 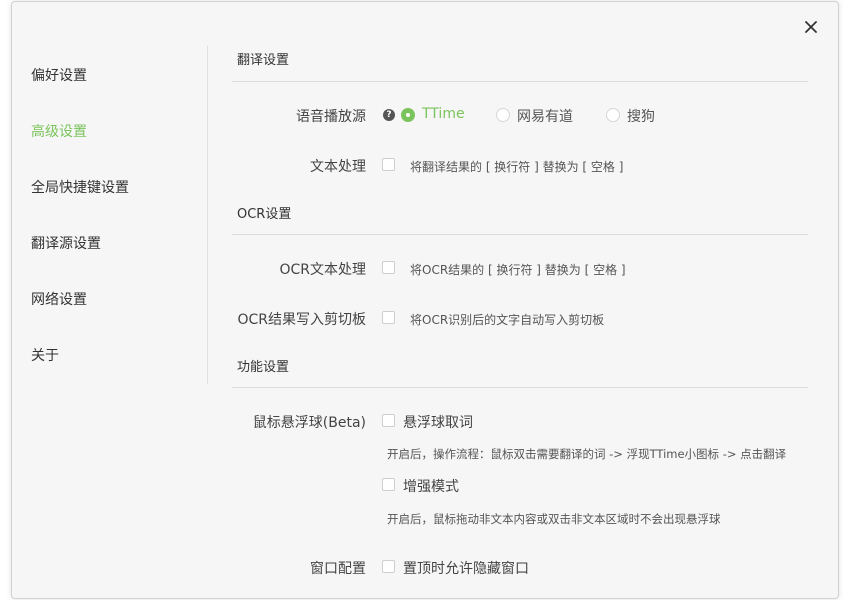 I want to click on translate-newline-checkbox, so click(x=388, y=164).